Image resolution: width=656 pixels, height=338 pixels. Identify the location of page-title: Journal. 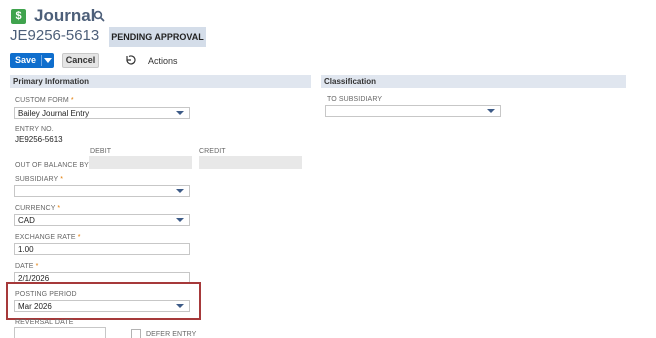
(65, 15).